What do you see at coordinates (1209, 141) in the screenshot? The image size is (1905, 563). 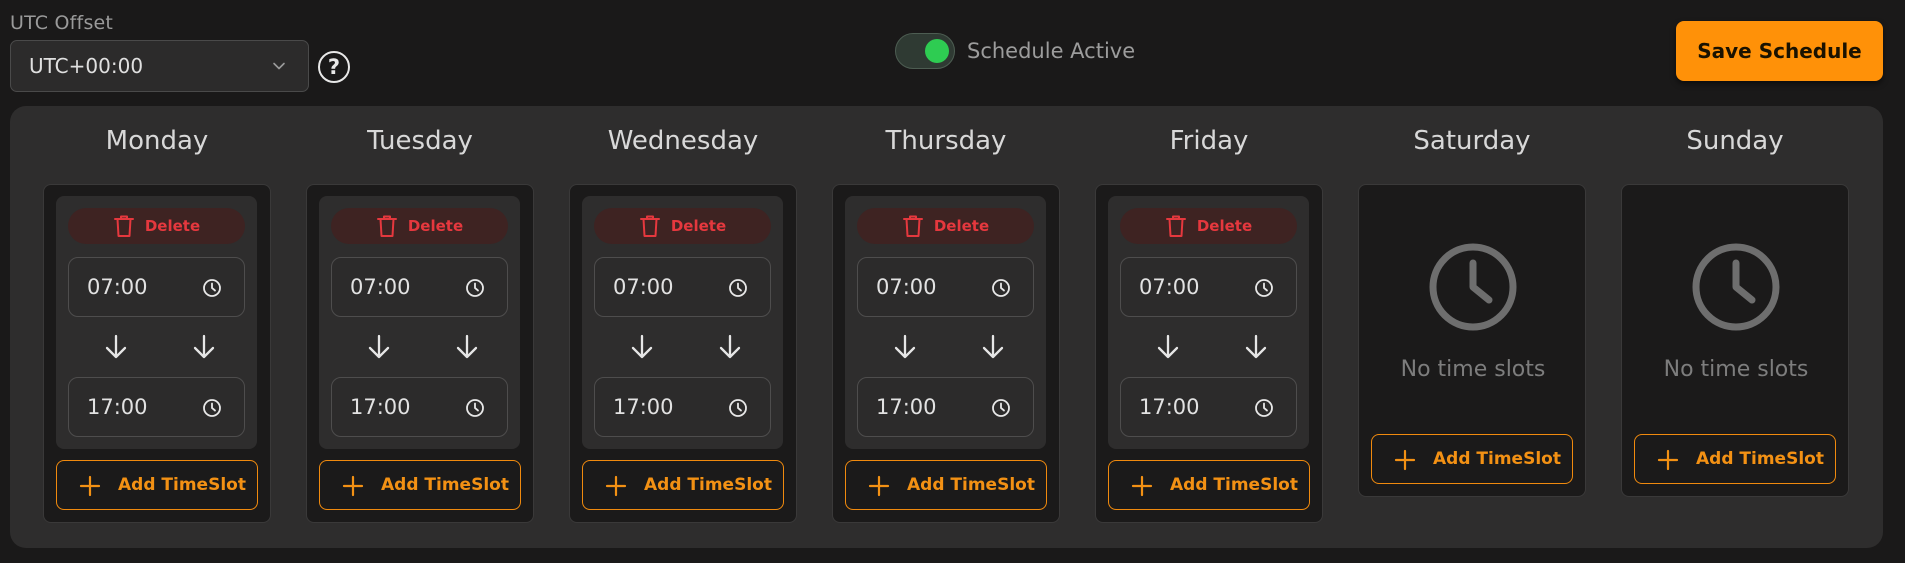 I see `day-title: Friday` at bounding box center [1209, 141].